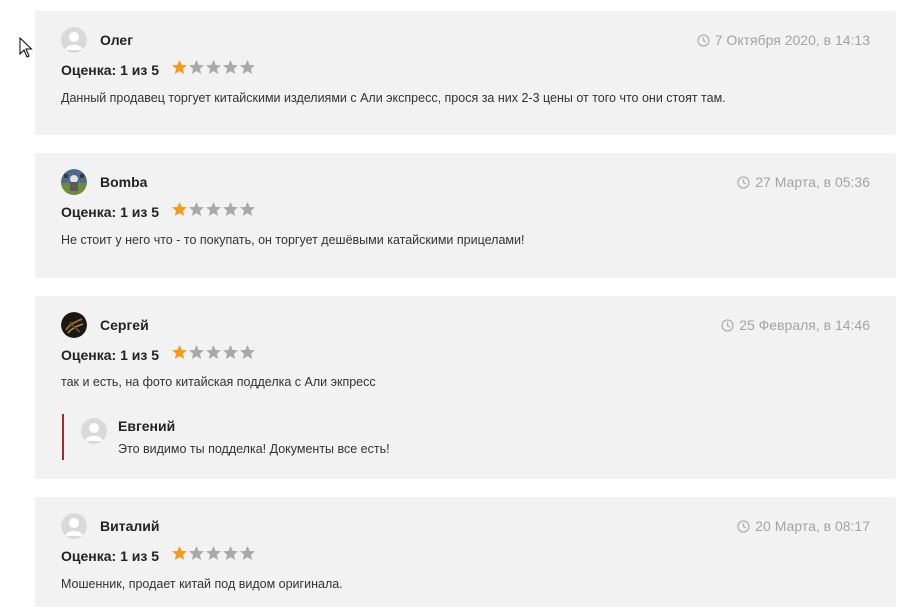 Image resolution: width=921 pixels, height=607 pixels. What do you see at coordinates (124, 325) in the screenshot?
I see `review-author: Сергей` at bounding box center [124, 325].